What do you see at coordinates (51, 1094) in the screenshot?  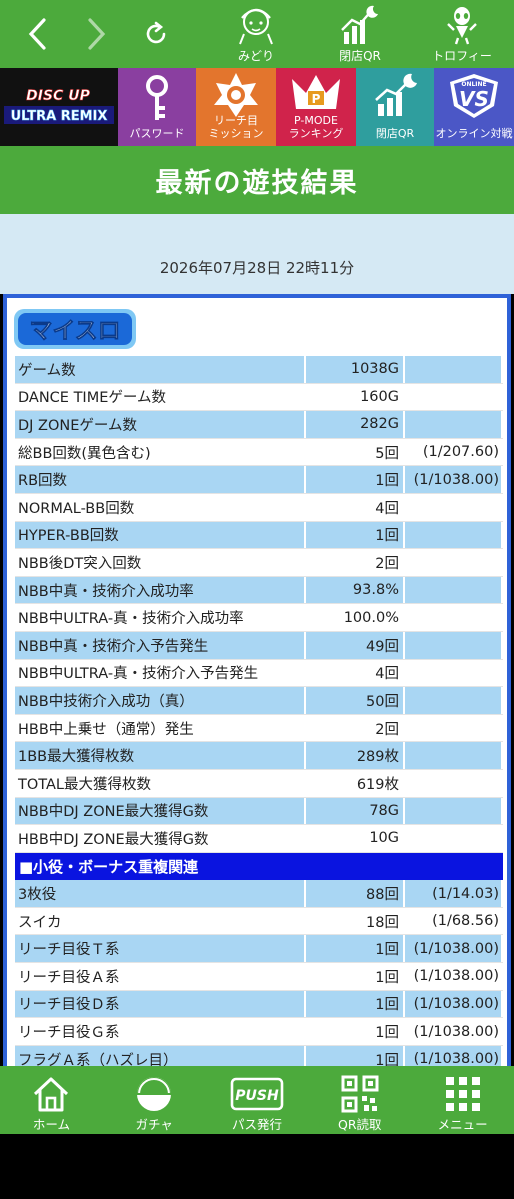 I see `home-icon` at bounding box center [51, 1094].